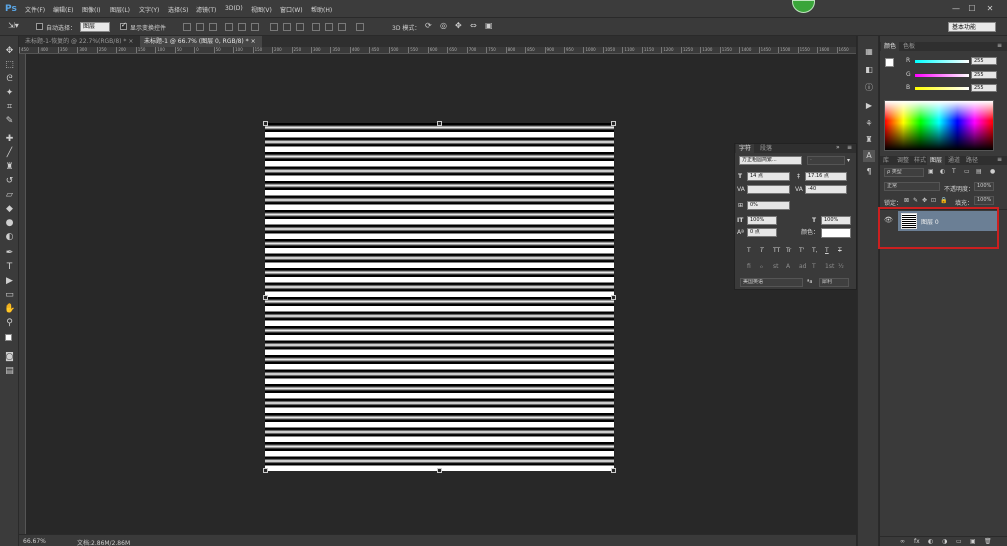  Describe the element at coordinates (972, 160) in the screenshot. I see `tab-paths: 路径` at that location.